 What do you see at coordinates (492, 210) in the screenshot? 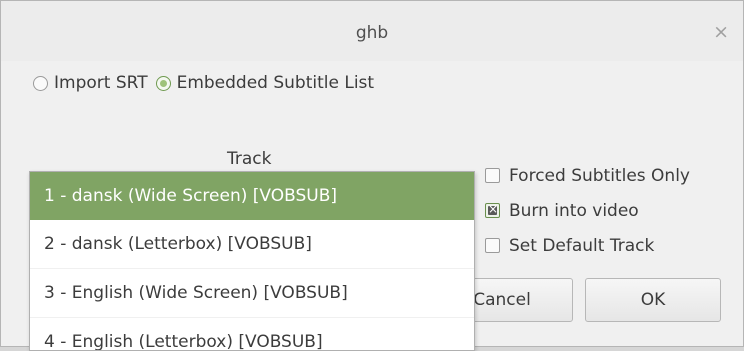
I see `burn-into-video-checkbox` at bounding box center [492, 210].